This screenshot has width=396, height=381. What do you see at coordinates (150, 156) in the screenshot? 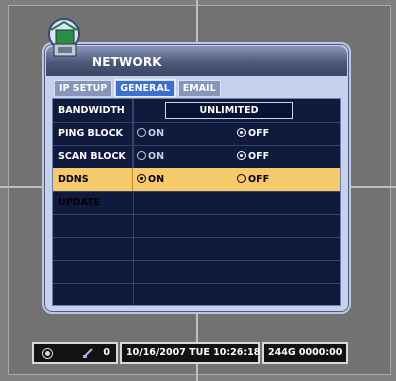
I see `scan-block-on-radio: ON` at bounding box center [150, 156].